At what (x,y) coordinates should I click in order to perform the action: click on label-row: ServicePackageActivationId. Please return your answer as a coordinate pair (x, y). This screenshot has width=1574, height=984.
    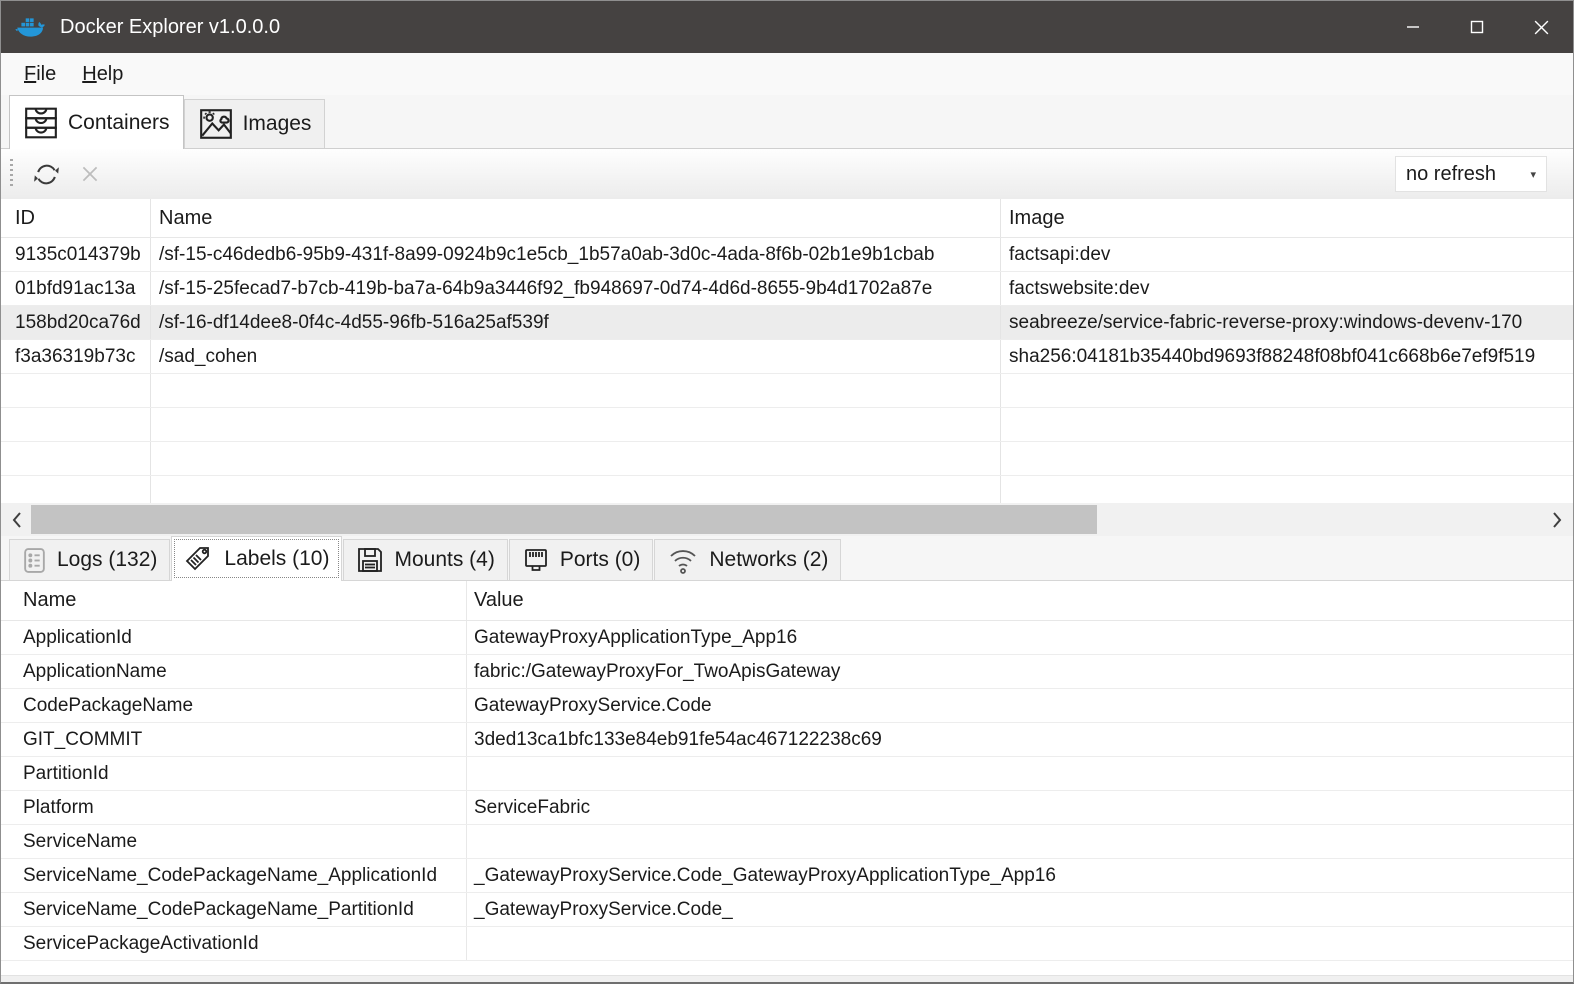
    Looking at the image, I should click on (787, 944).